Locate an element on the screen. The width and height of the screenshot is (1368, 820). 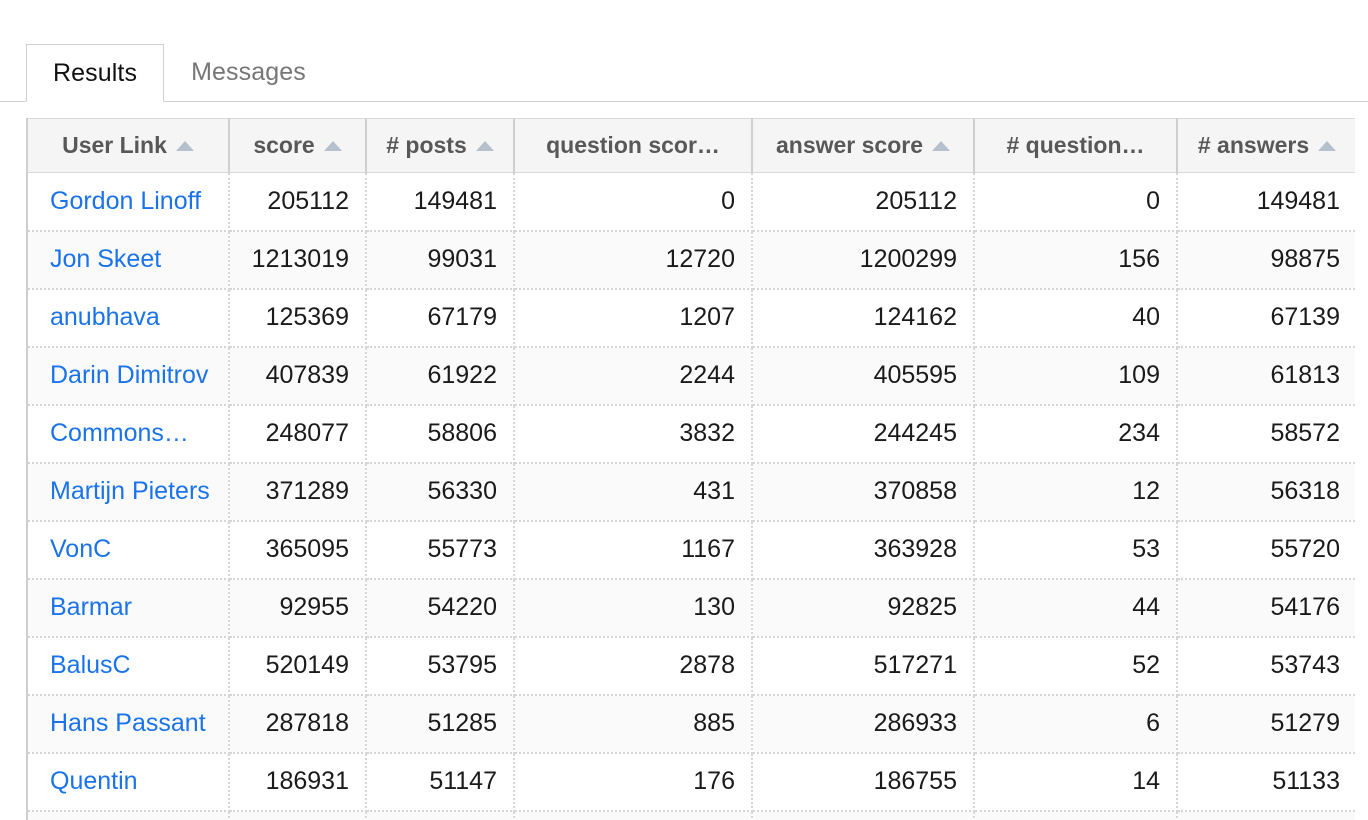
user-link: Barmar is located at coordinates (127, 607).